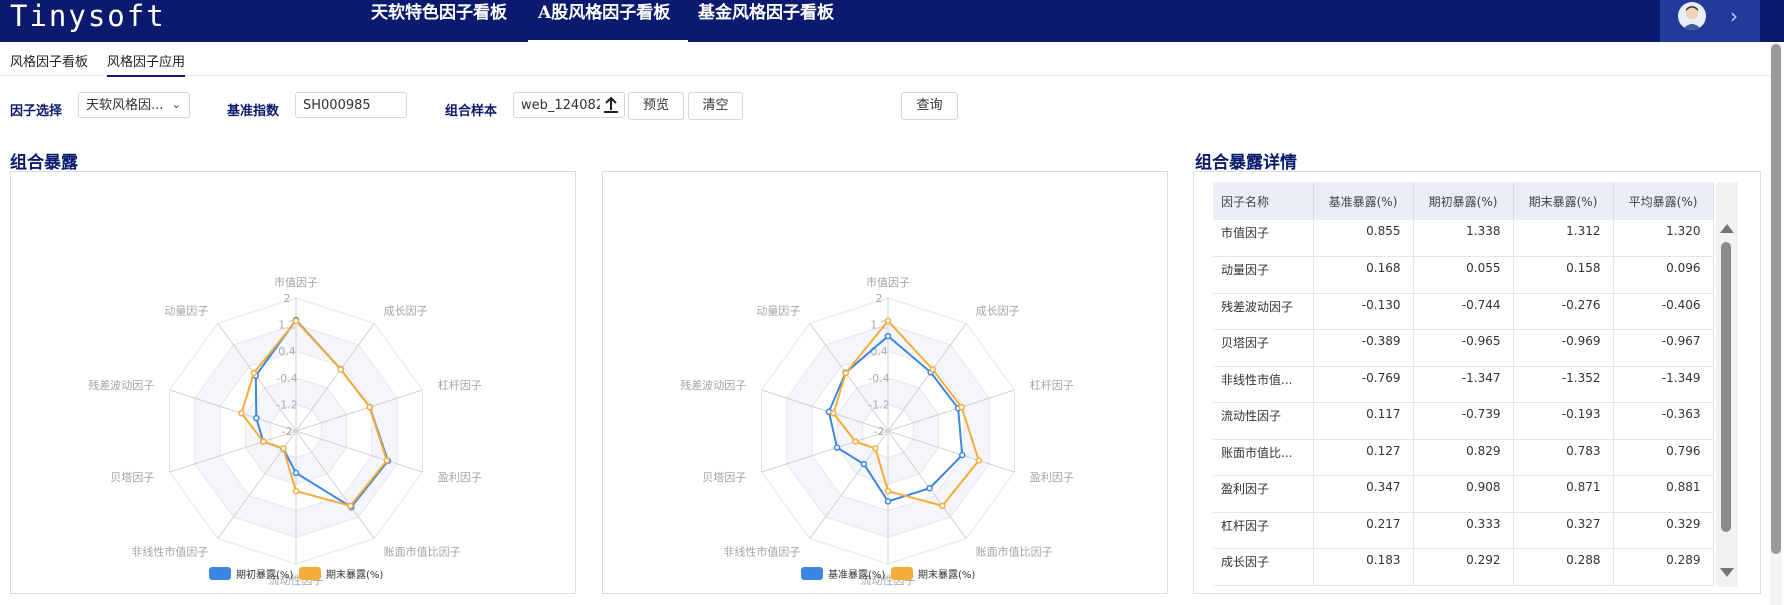 The width and height of the screenshot is (1784, 605). What do you see at coordinates (1663, 311) in the screenshot?
I see `value-cell: -0.406` at bounding box center [1663, 311].